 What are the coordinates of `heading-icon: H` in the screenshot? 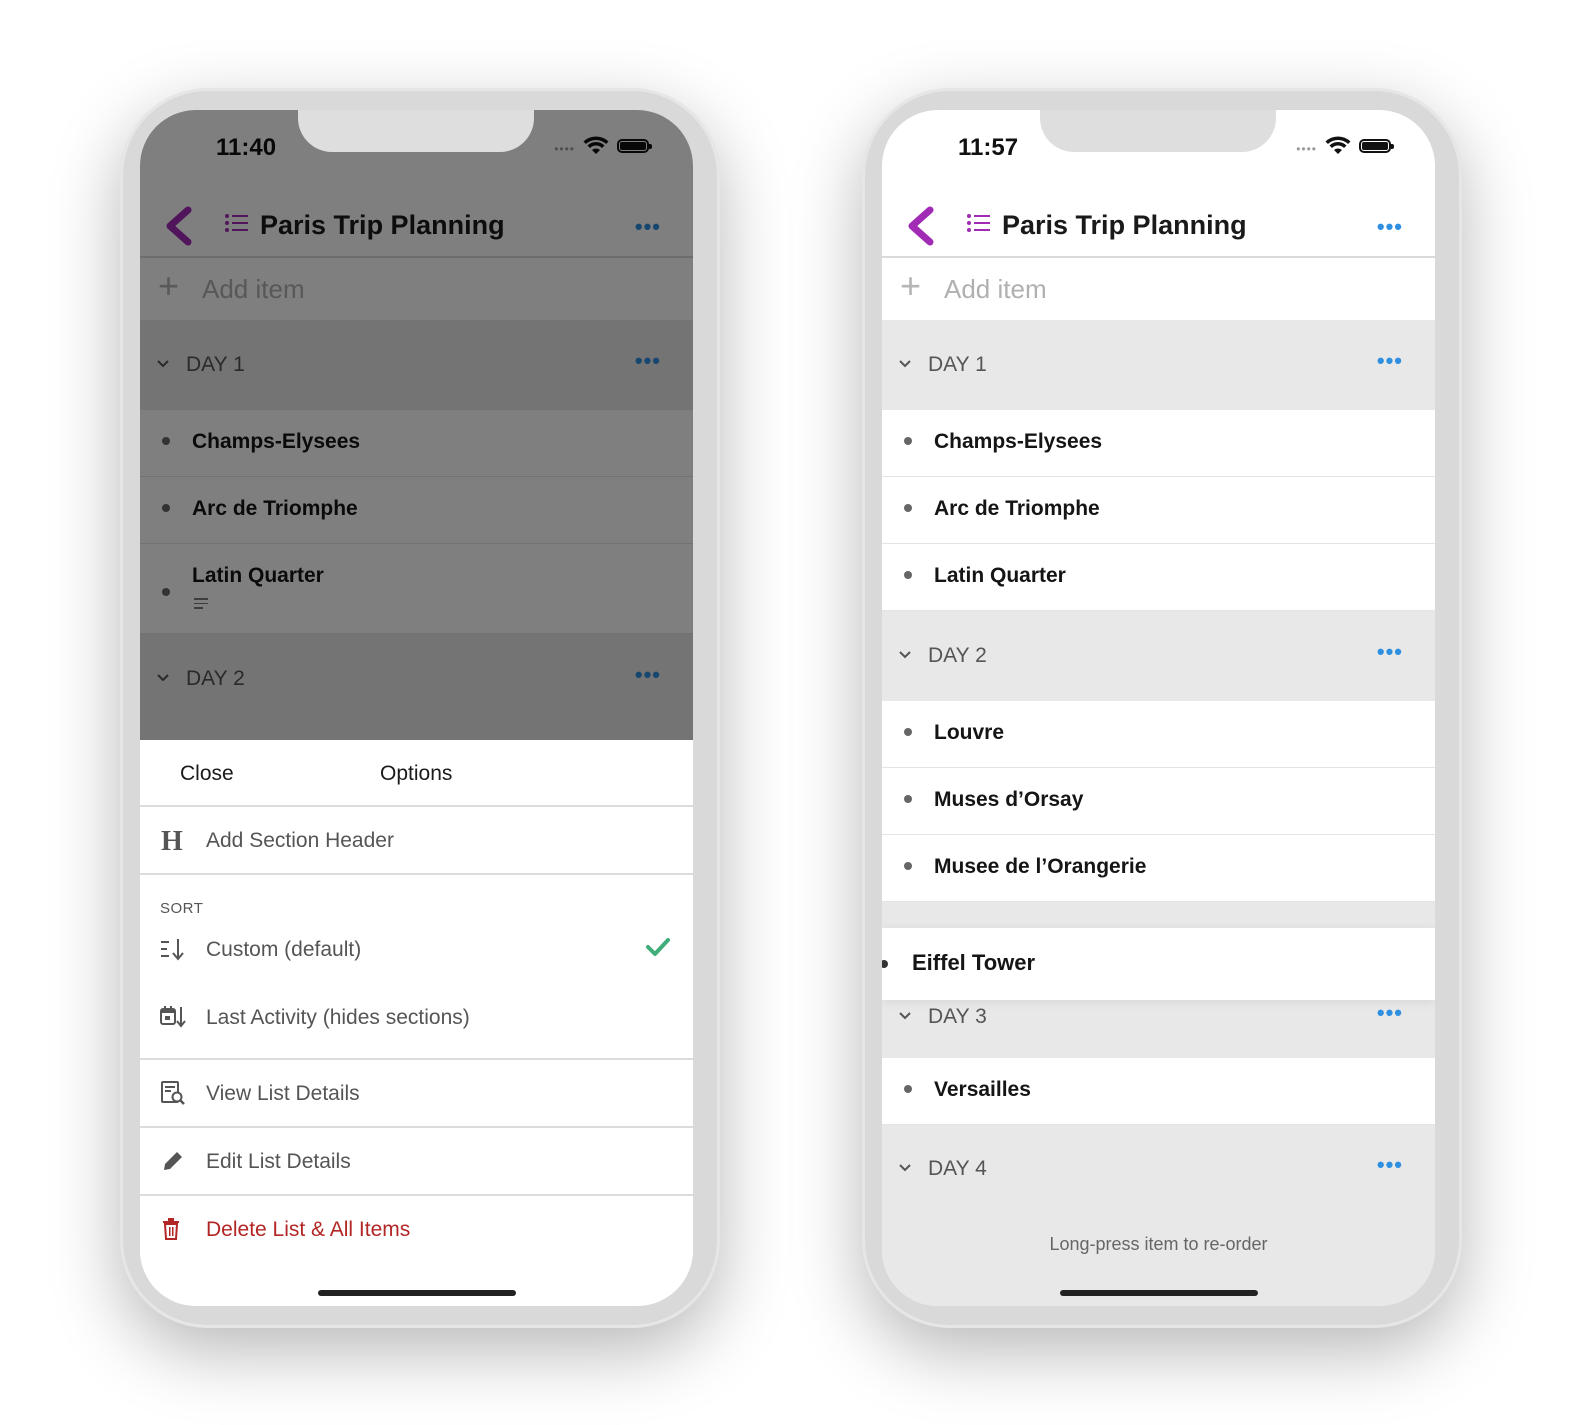 It's located at (172, 840).